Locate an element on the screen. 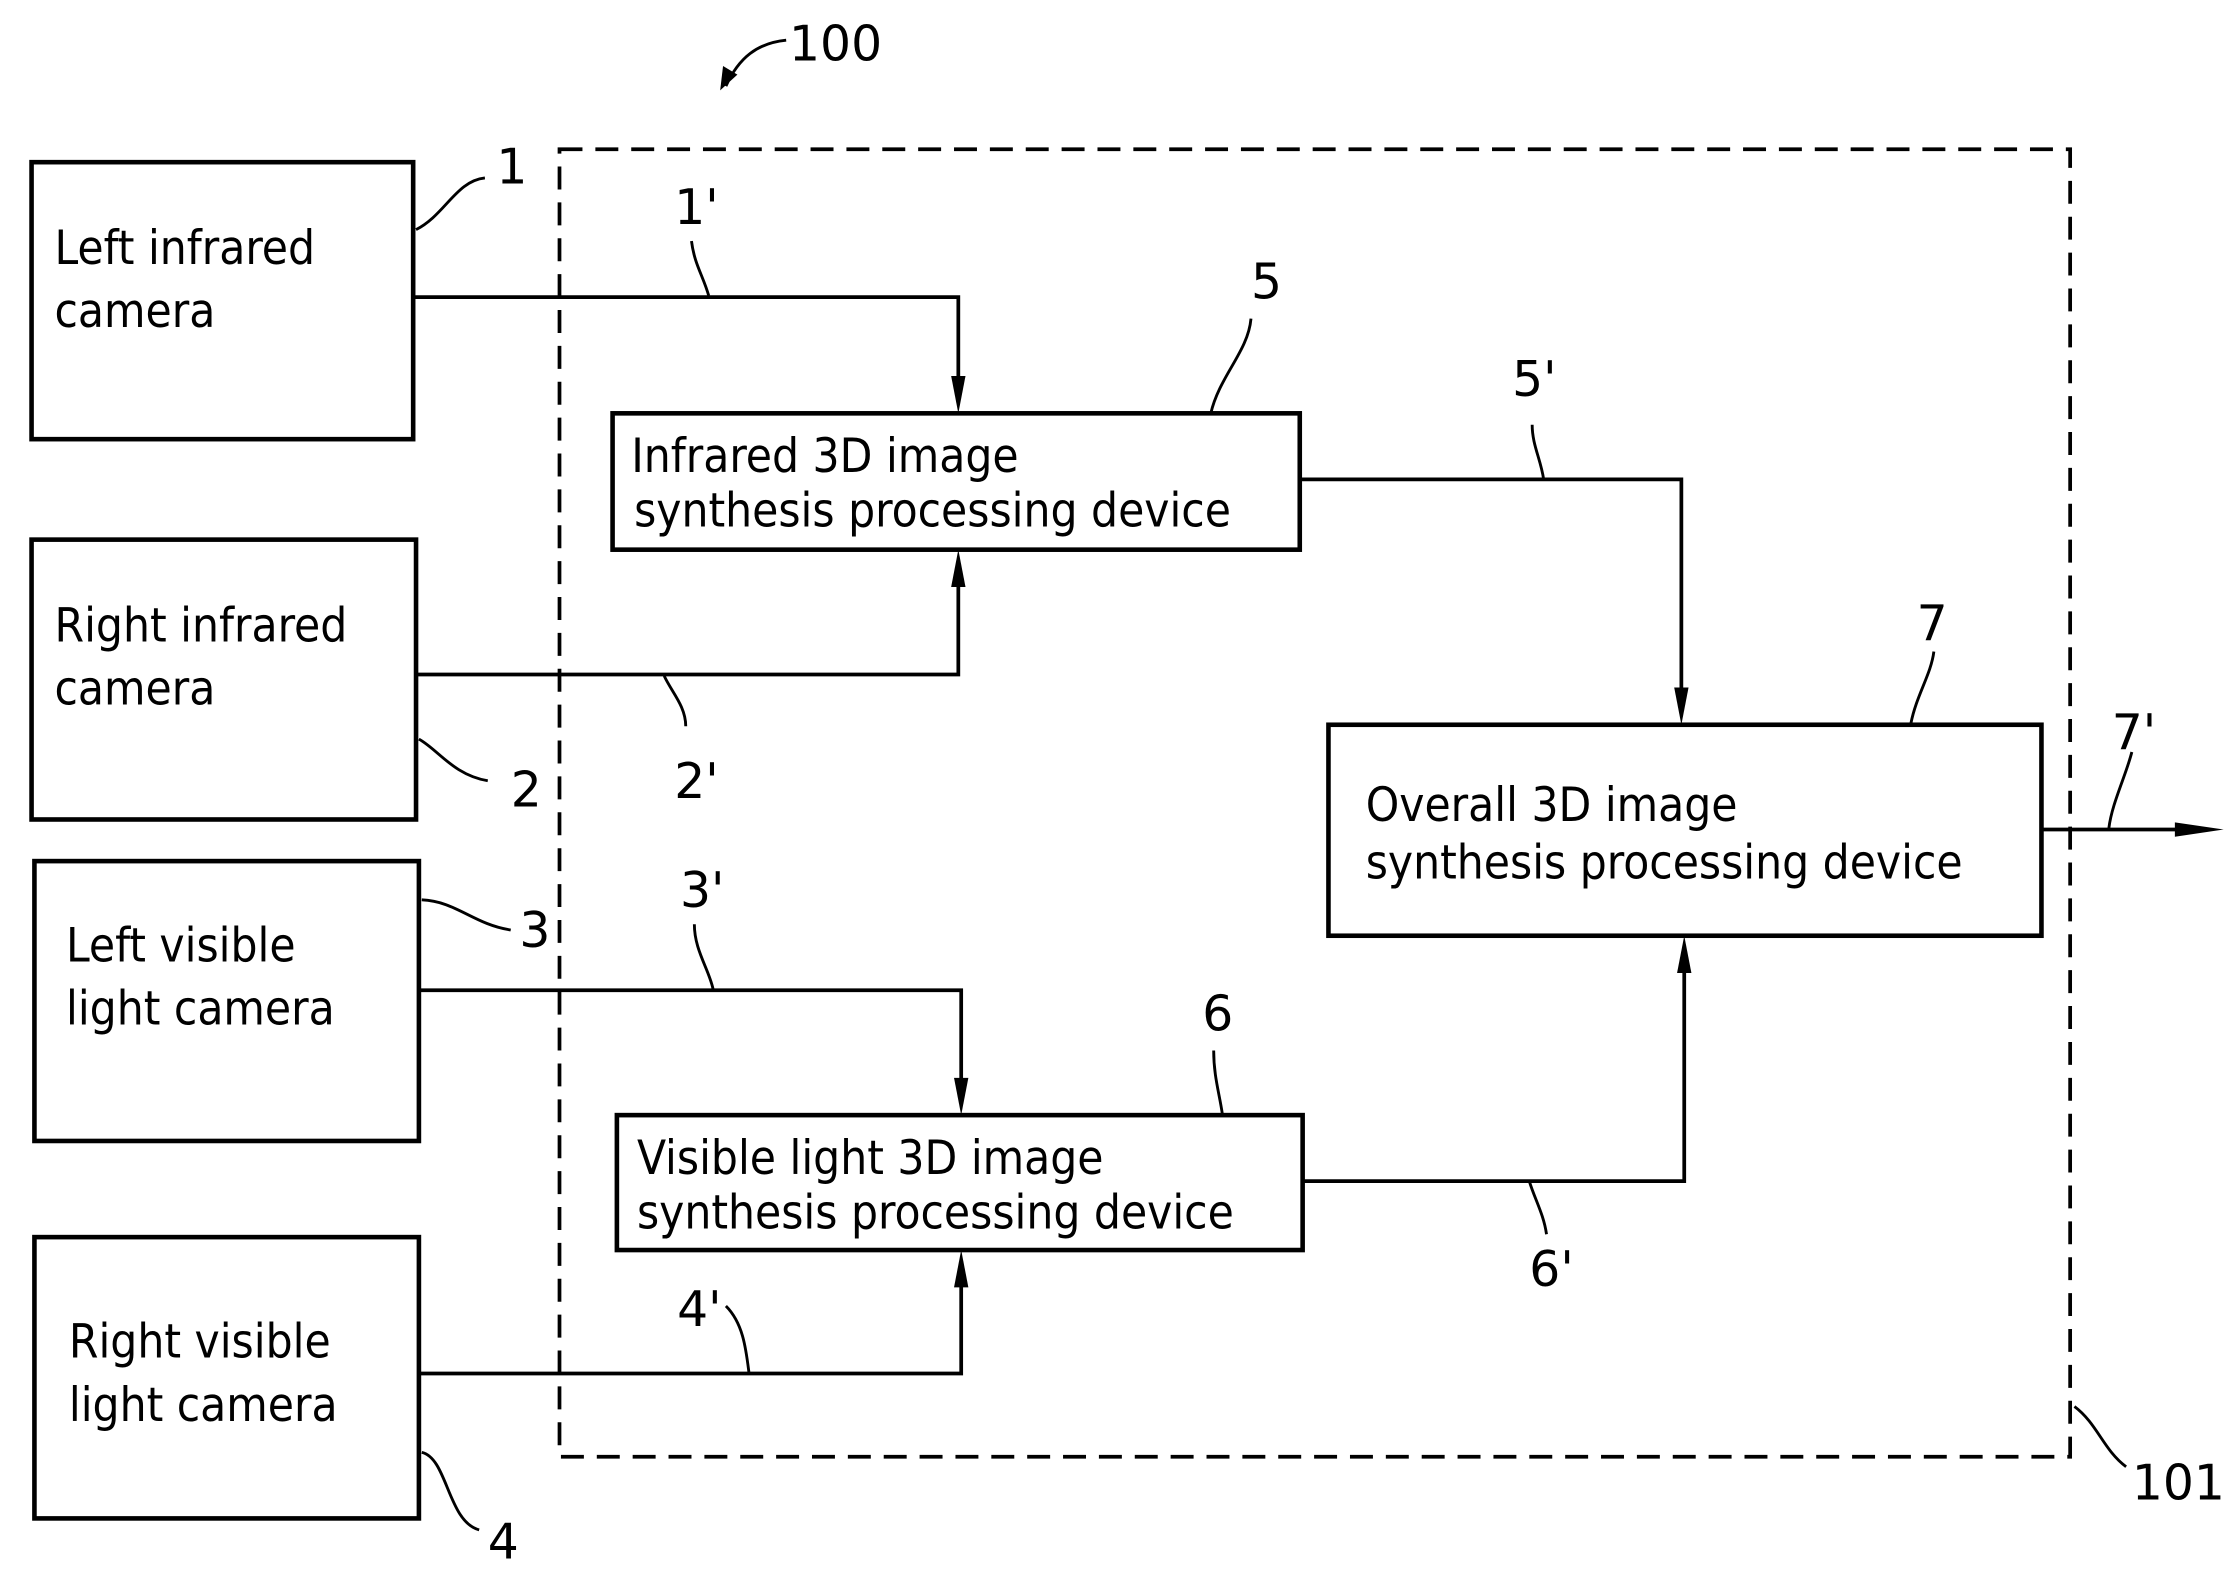 This screenshot has height=1583, width=2238. container-reference-101: 101 is located at coordinates (2149, 1458).